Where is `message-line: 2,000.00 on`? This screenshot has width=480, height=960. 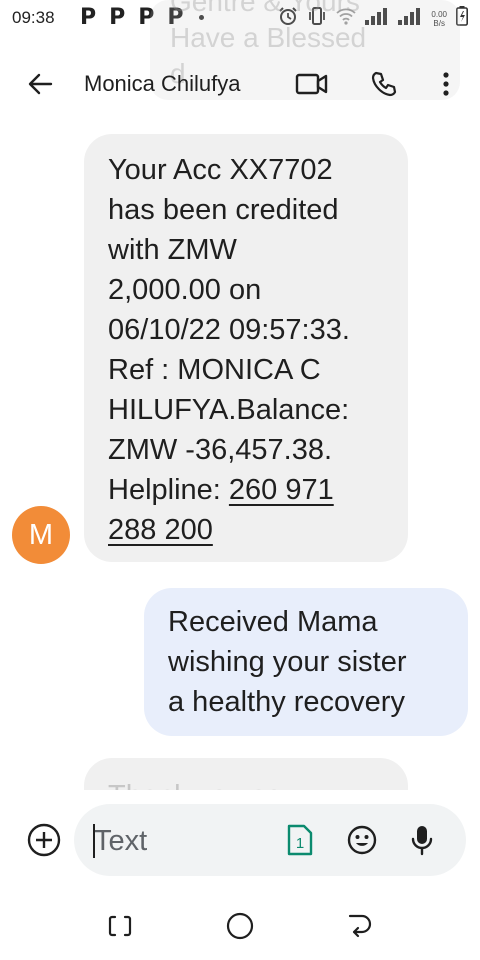
message-line: 2,000.00 on is located at coordinates (185, 290).